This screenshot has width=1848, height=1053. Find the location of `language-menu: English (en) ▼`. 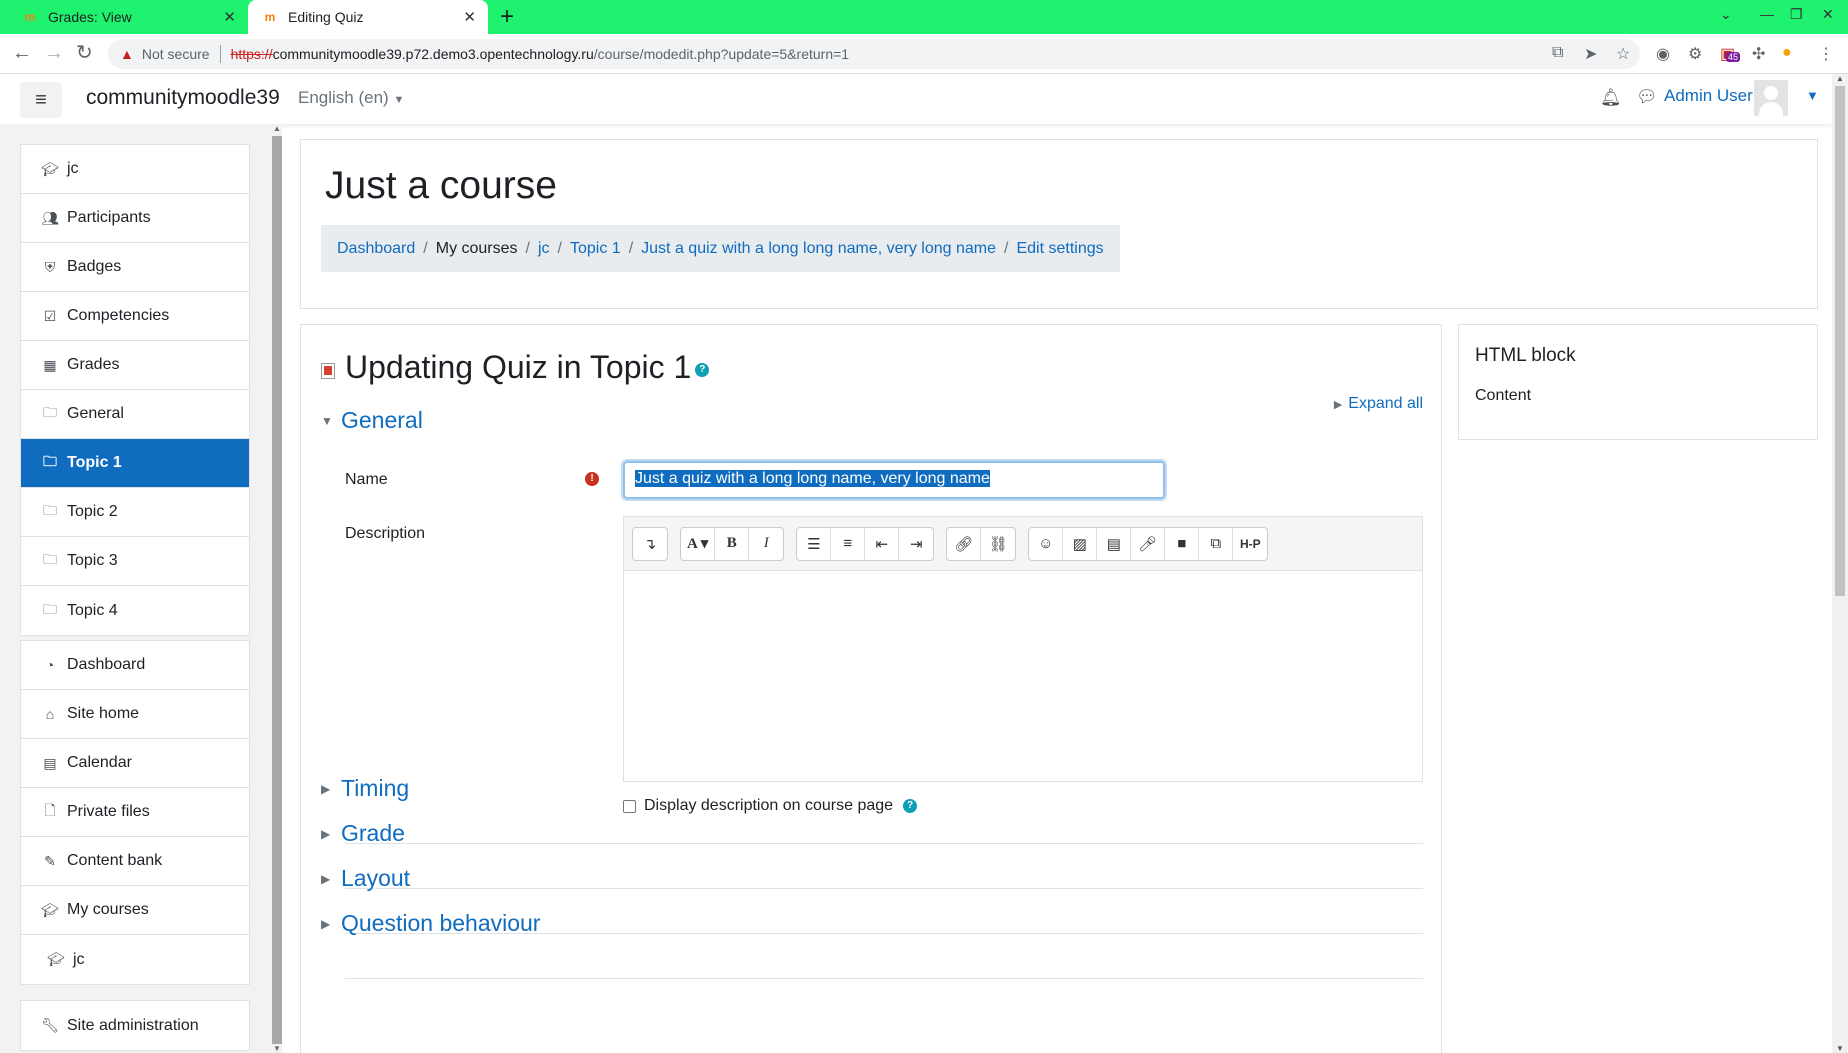

language-menu: English (en) ▼ is located at coordinates (351, 98).